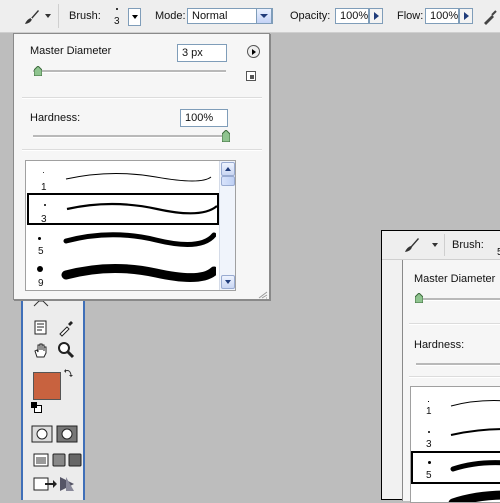 The height and width of the screenshot is (503, 500). I want to click on opacity-value: 100%, so click(354, 16).